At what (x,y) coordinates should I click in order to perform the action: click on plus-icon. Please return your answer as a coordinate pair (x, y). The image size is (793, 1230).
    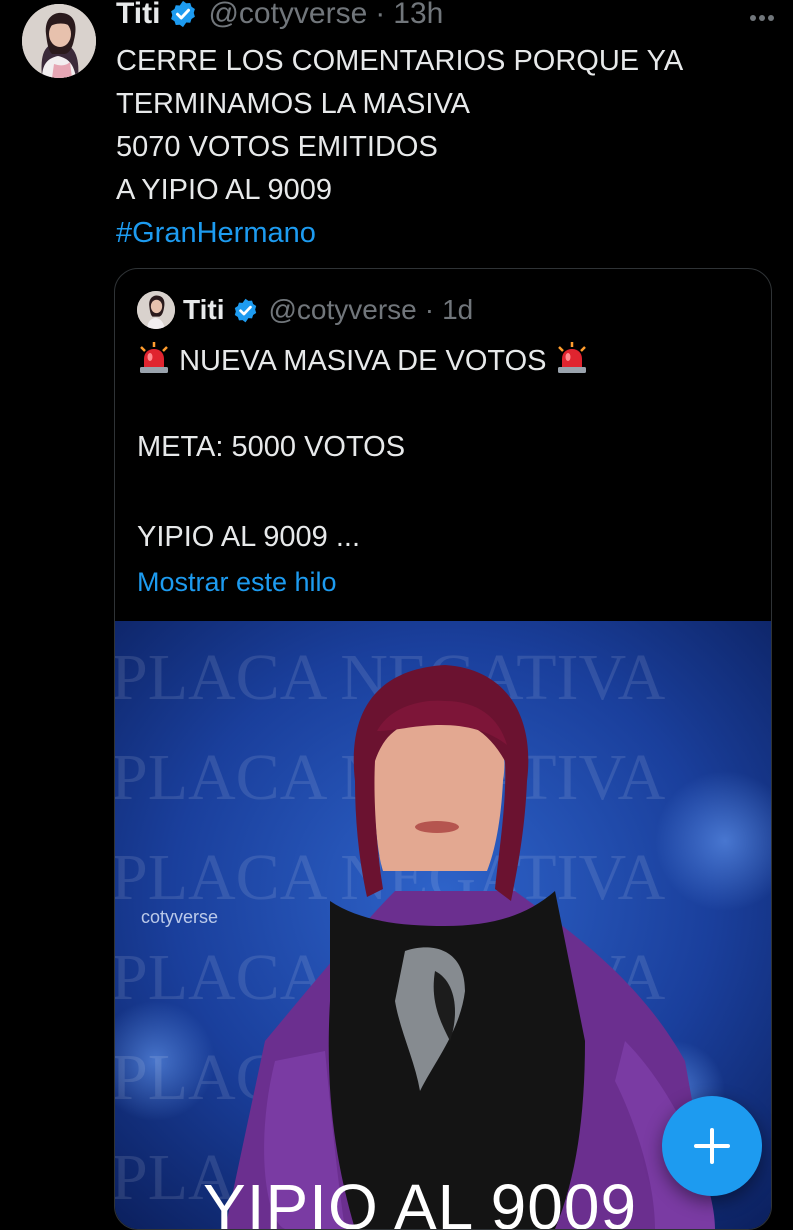
    Looking at the image, I should click on (712, 1146).